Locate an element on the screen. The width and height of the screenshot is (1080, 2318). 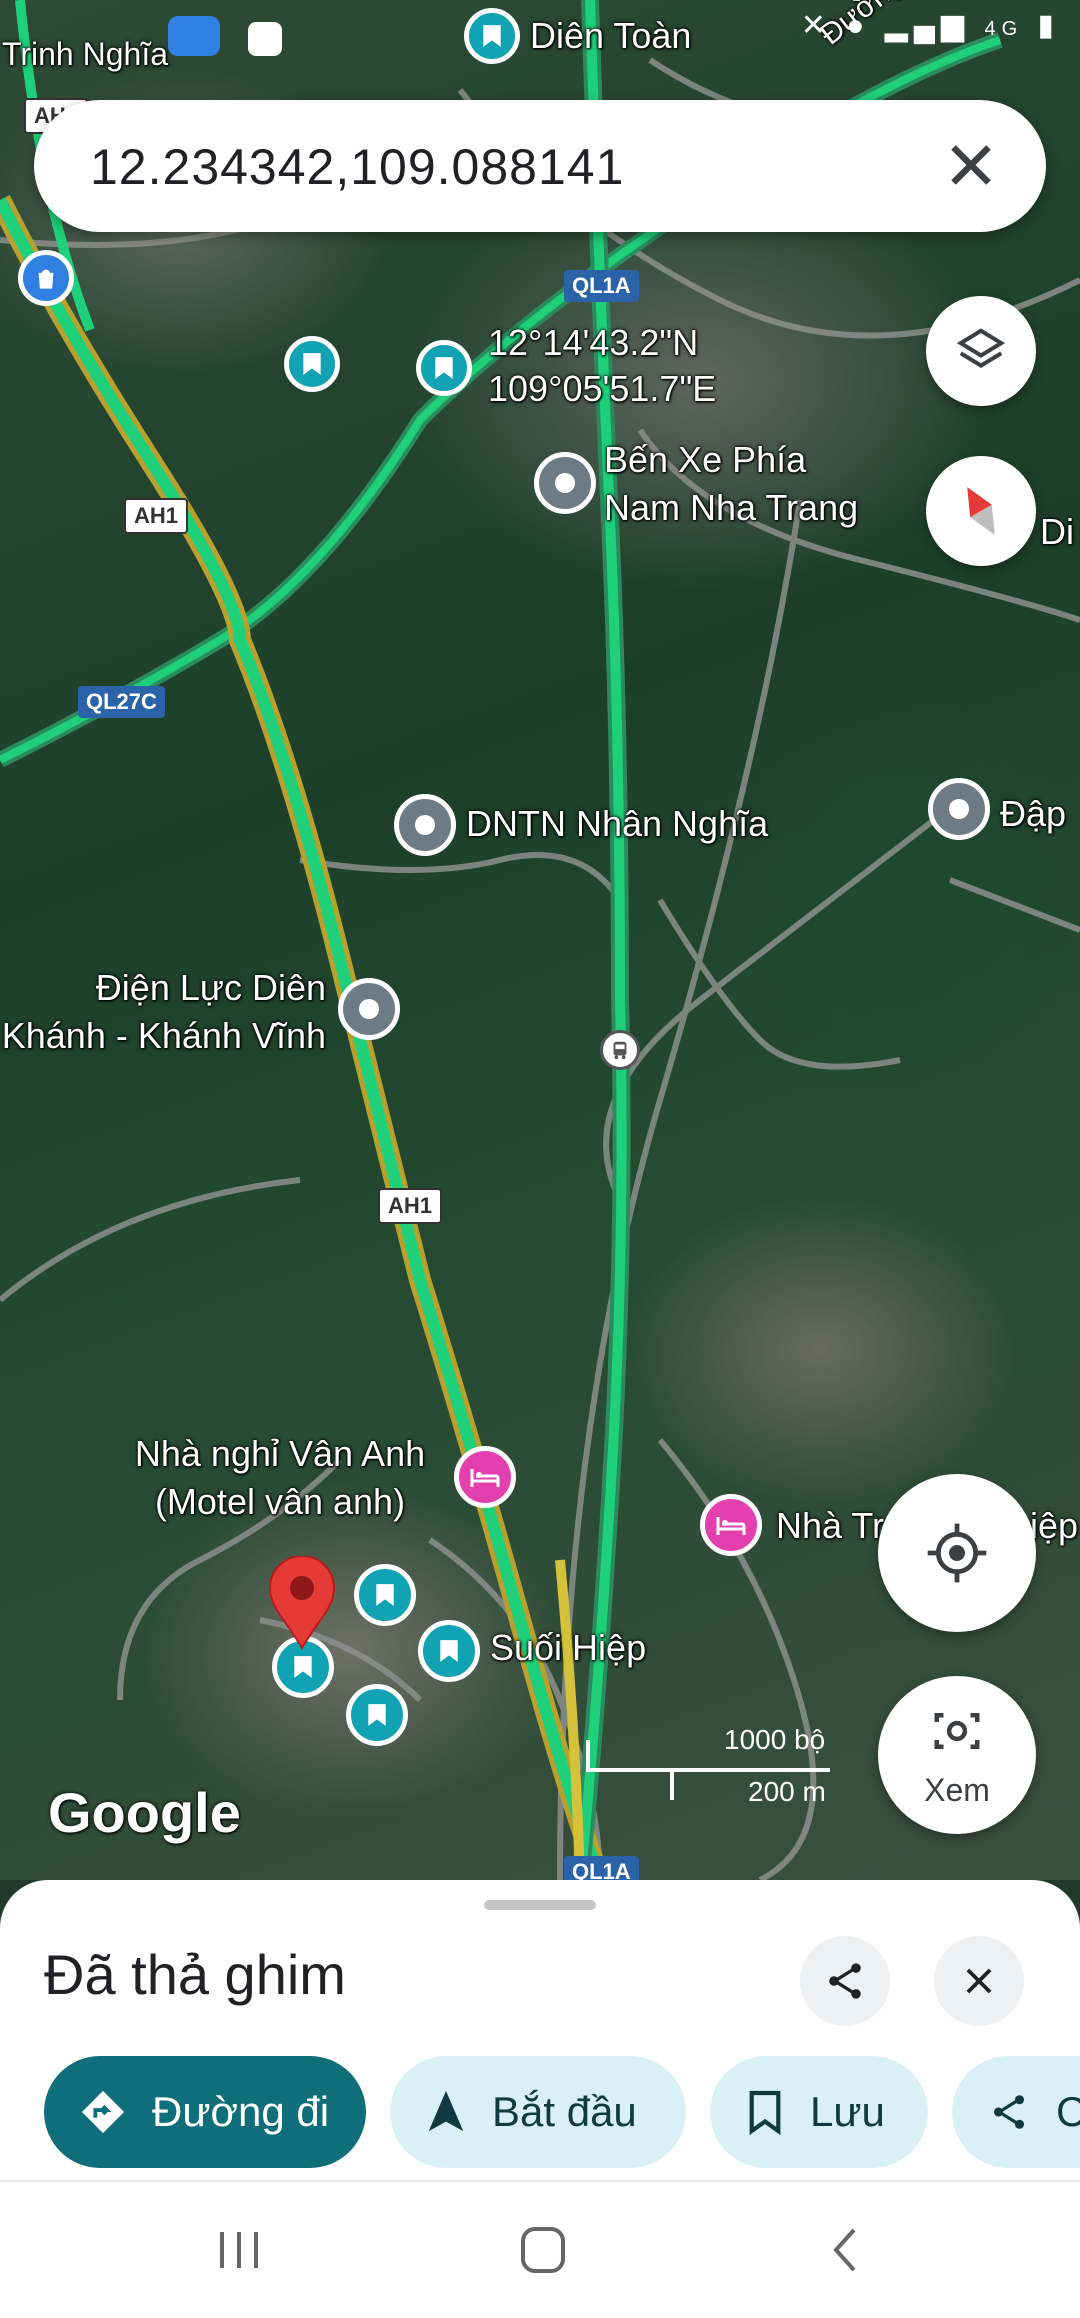
network-type: 4G is located at coordinates (1004, 29).